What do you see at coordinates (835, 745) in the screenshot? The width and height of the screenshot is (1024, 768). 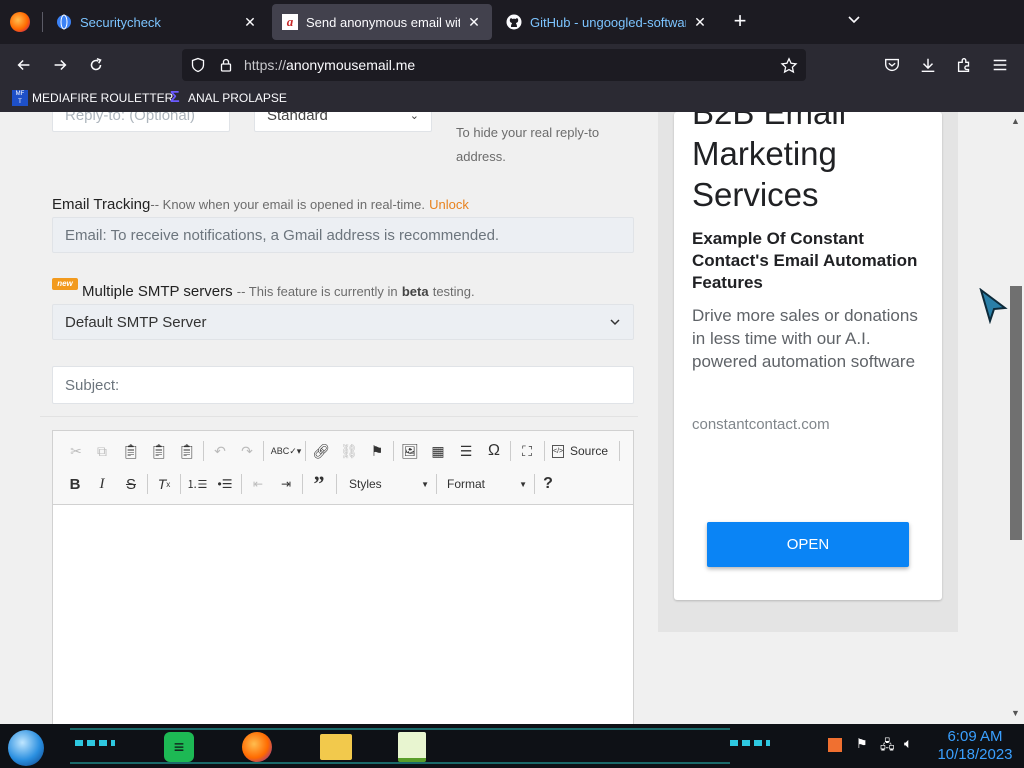 I see `tray-app-icon` at bounding box center [835, 745].